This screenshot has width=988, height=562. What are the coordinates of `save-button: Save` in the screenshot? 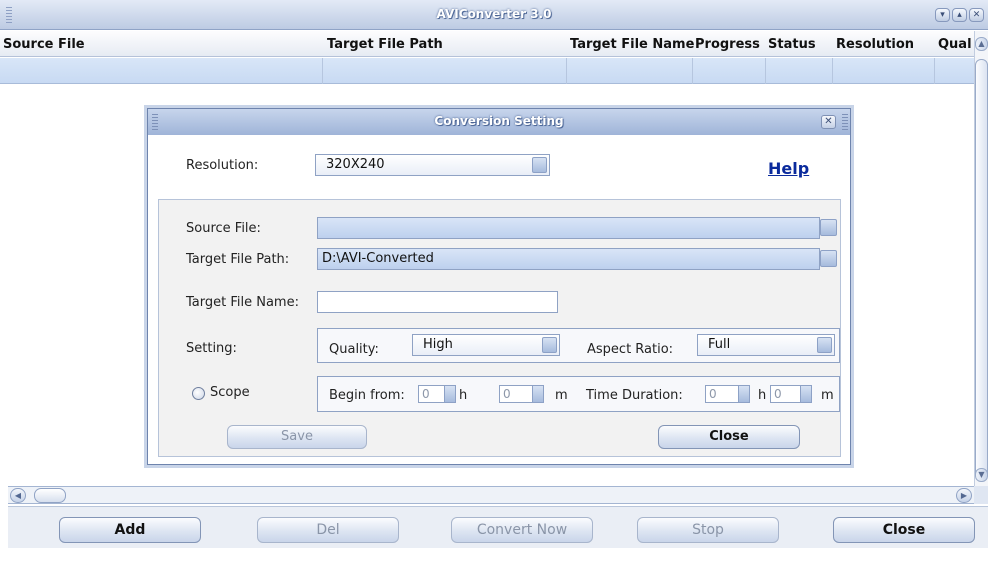 It's located at (297, 437).